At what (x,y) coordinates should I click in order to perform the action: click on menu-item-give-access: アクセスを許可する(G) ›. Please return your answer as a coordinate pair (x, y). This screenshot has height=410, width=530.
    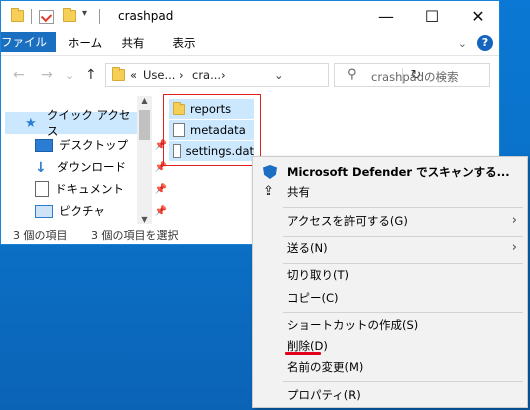
    Looking at the image, I should click on (390, 221).